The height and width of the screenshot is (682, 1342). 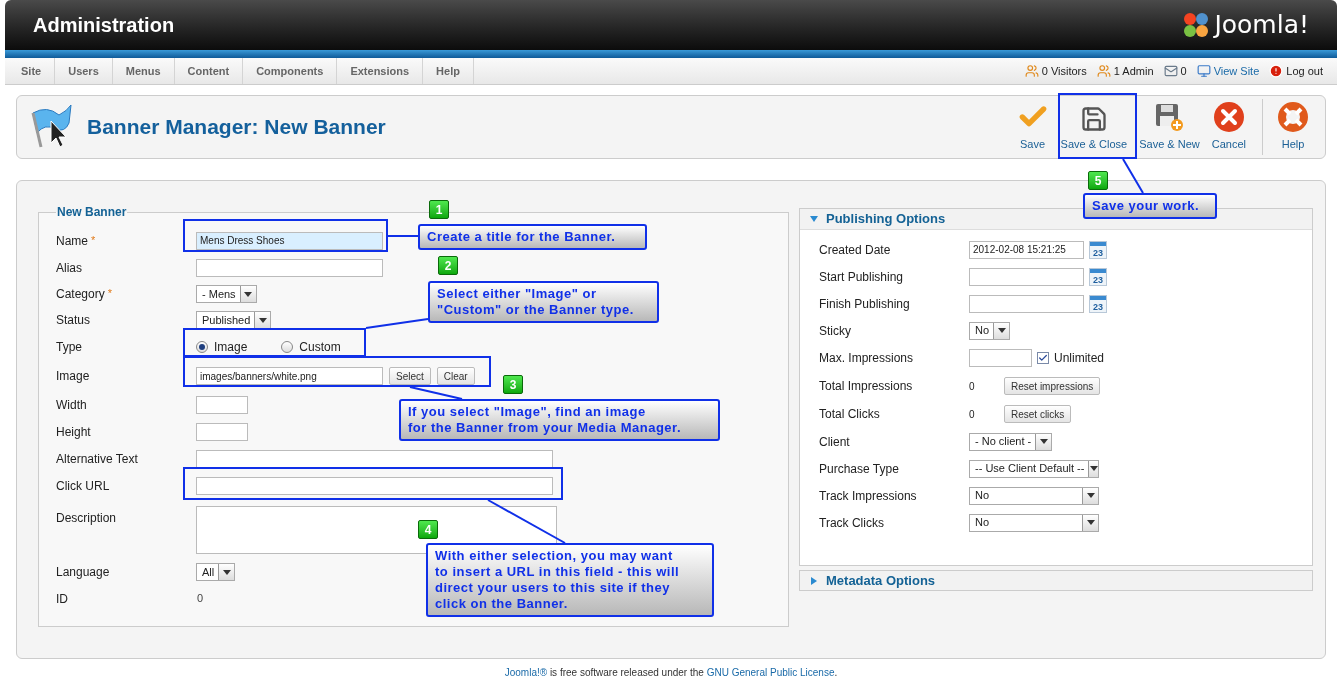 I want to click on cancel-icon, so click(x=1228, y=116).